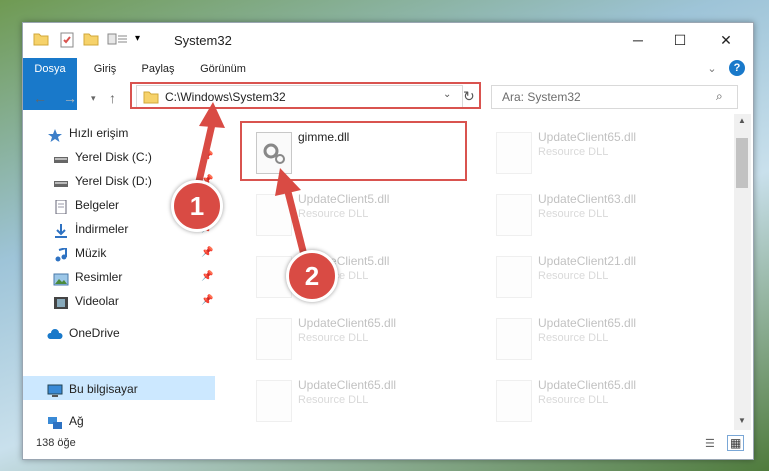 This screenshot has height=471, width=769. Describe the element at coordinates (212, 115) in the screenshot. I see `arrow-1-head` at that location.